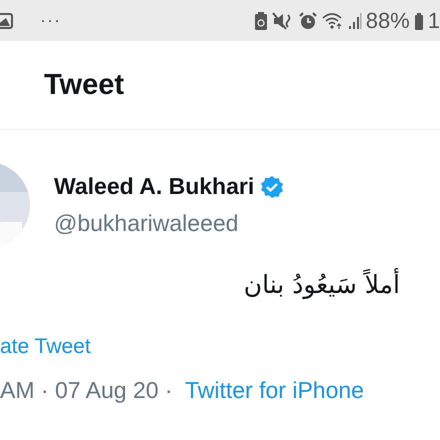 The width and height of the screenshot is (440, 440). What do you see at coordinates (261, 20) in the screenshot?
I see `battery-saver-icon` at bounding box center [261, 20].